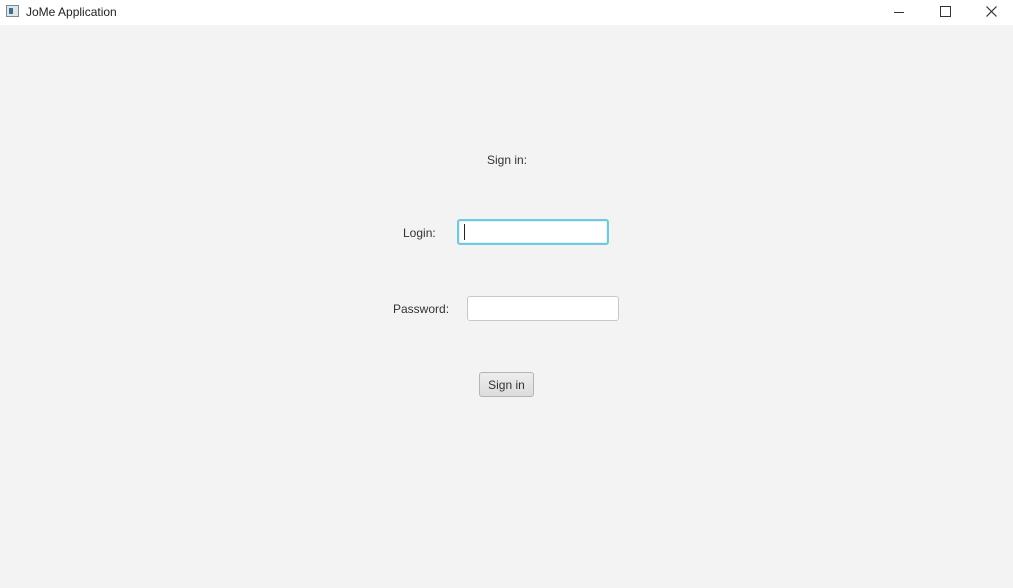  I want to click on sign-in-heading: Sign in:, so click(507, 160).